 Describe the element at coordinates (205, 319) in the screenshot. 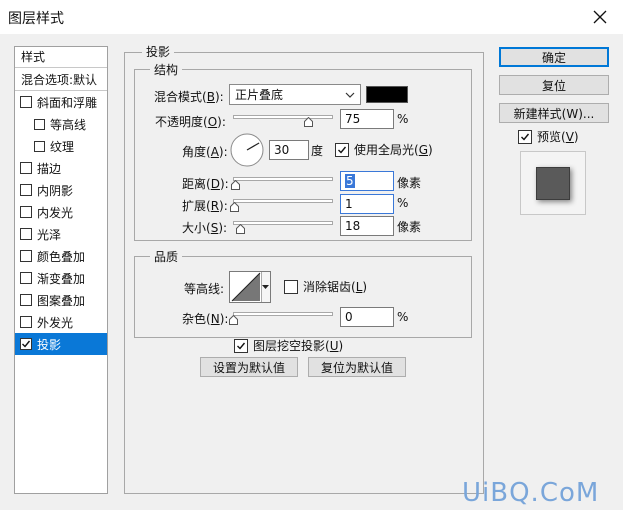

I see `noise-label: 杂色(N):` at that location.